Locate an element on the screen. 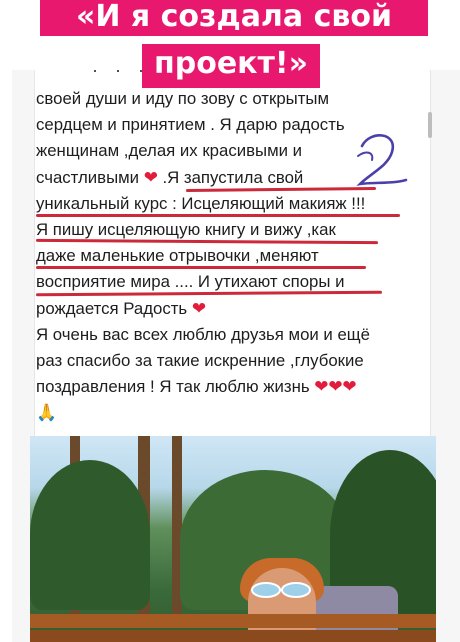 The image size is (460, 642). post-line-12-text: поздравления ! Я так люблю жизнь is located at coordinates (173, 387).